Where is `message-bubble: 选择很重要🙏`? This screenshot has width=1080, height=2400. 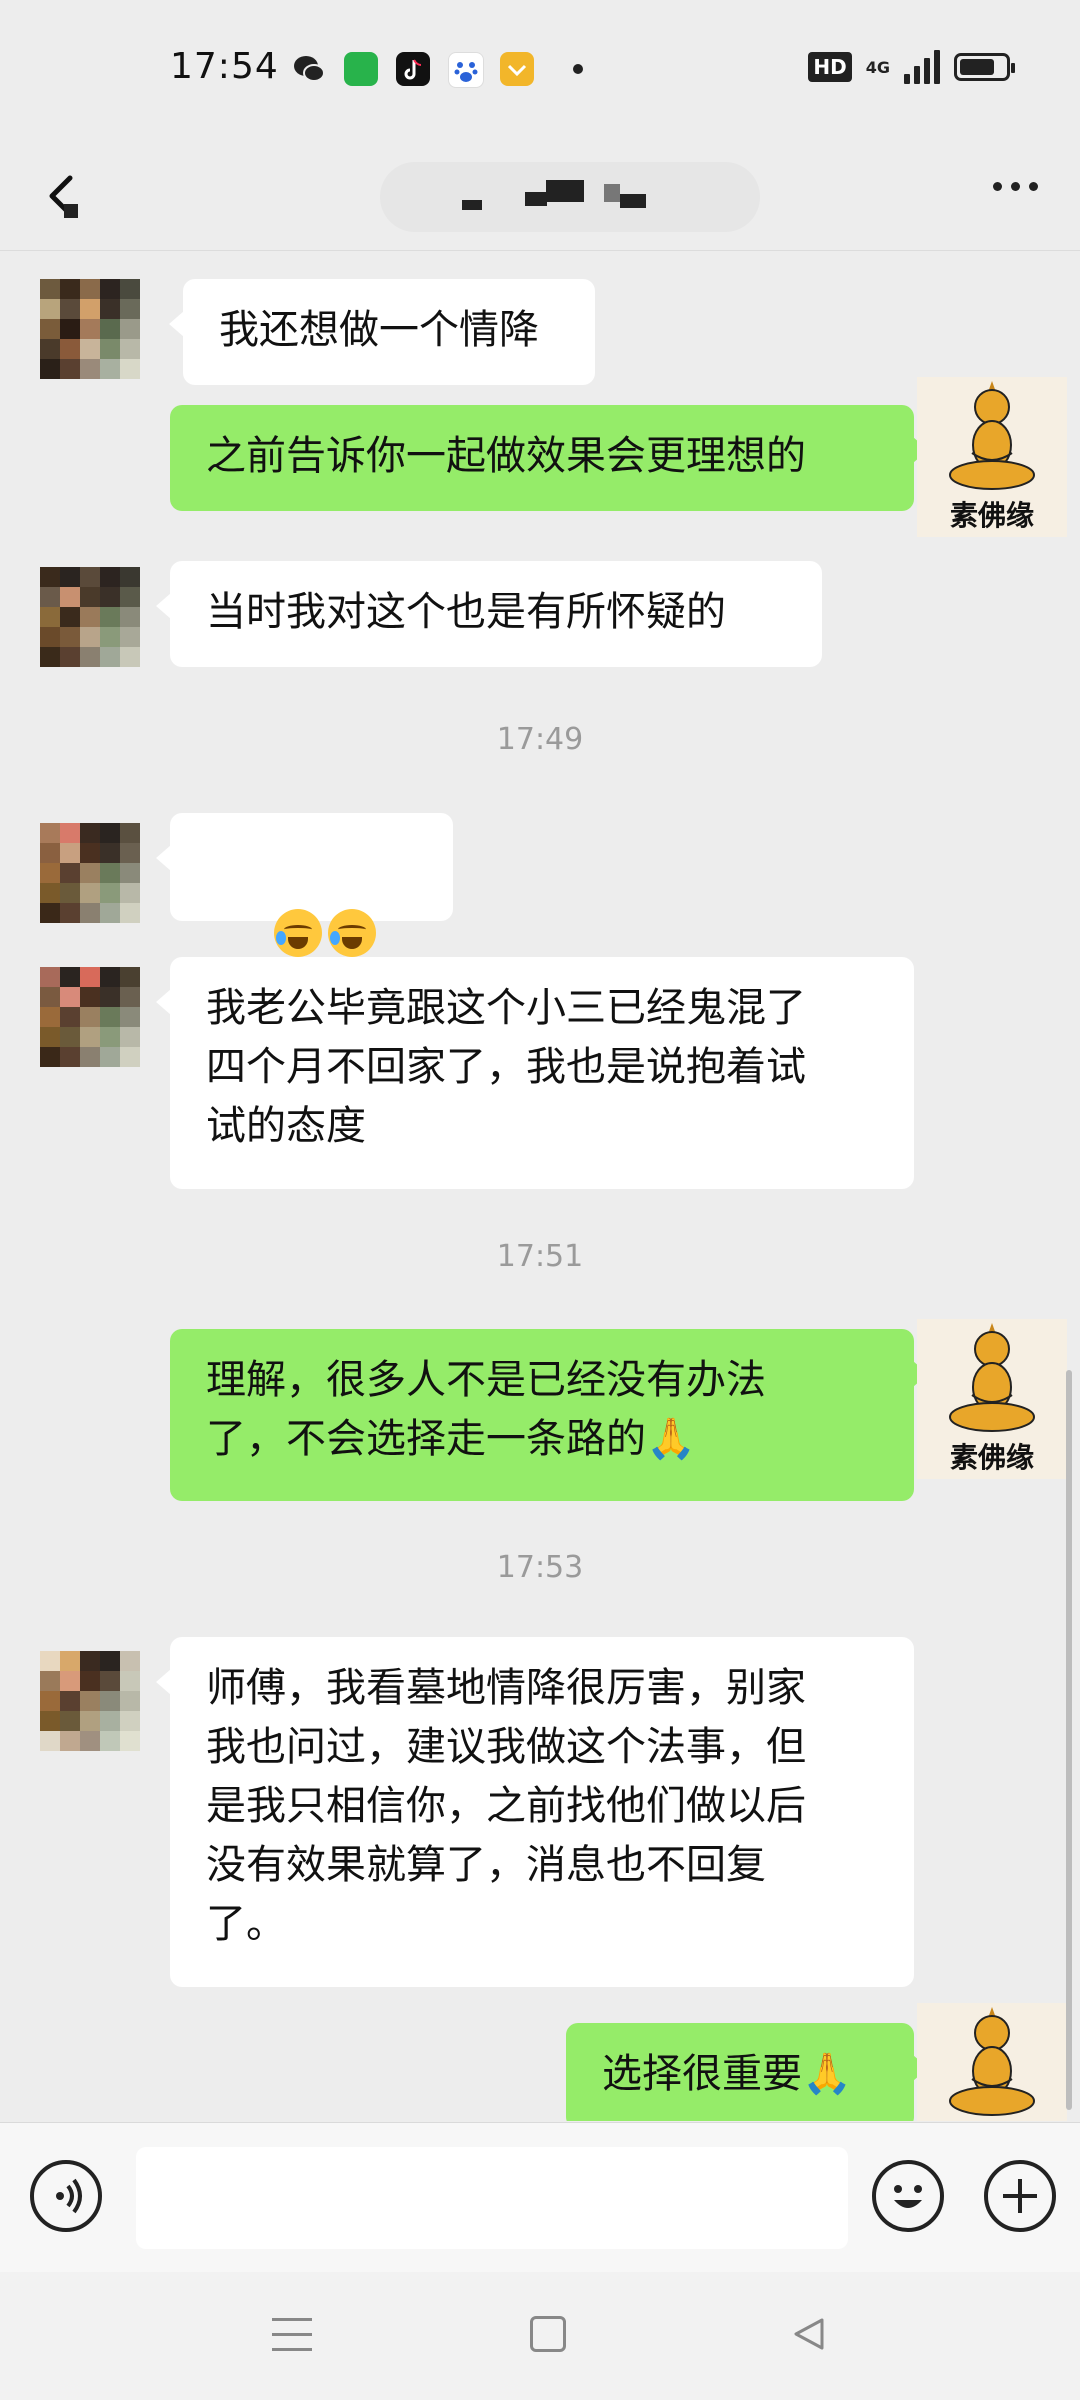
message-bubble: 选择很重要🙏 is located at coordinates (747, 2072).